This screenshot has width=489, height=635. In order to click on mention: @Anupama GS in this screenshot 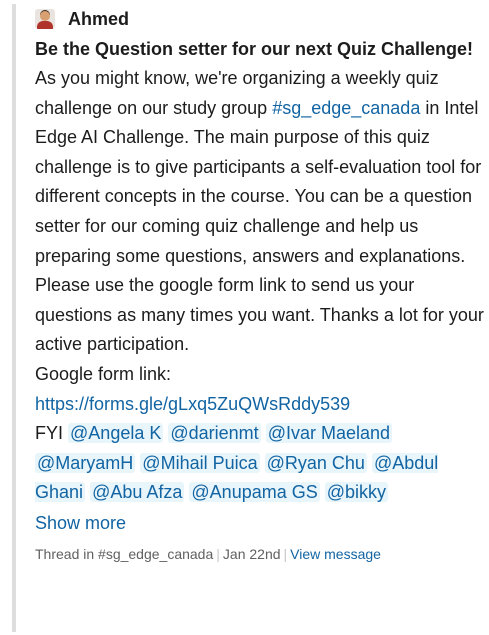, I will do `click(254, 492)`.